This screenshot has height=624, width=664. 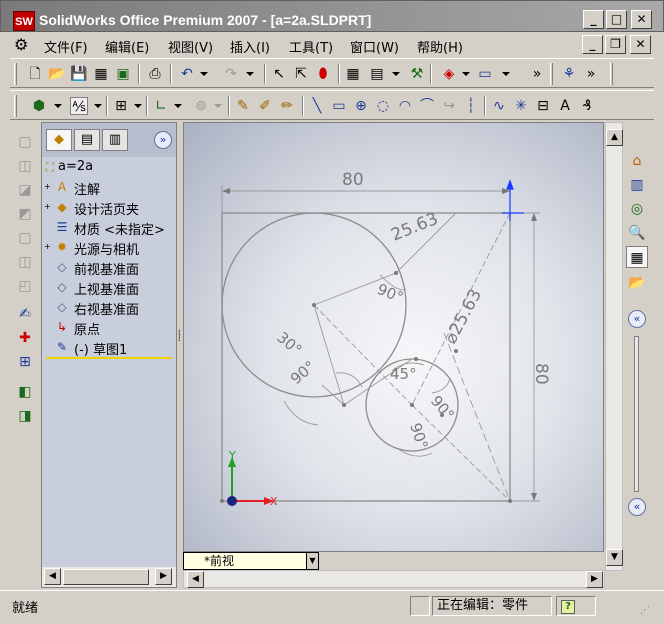 I want to click on feature-tree-tab-icon: ◆, so click(x=59, y=140).